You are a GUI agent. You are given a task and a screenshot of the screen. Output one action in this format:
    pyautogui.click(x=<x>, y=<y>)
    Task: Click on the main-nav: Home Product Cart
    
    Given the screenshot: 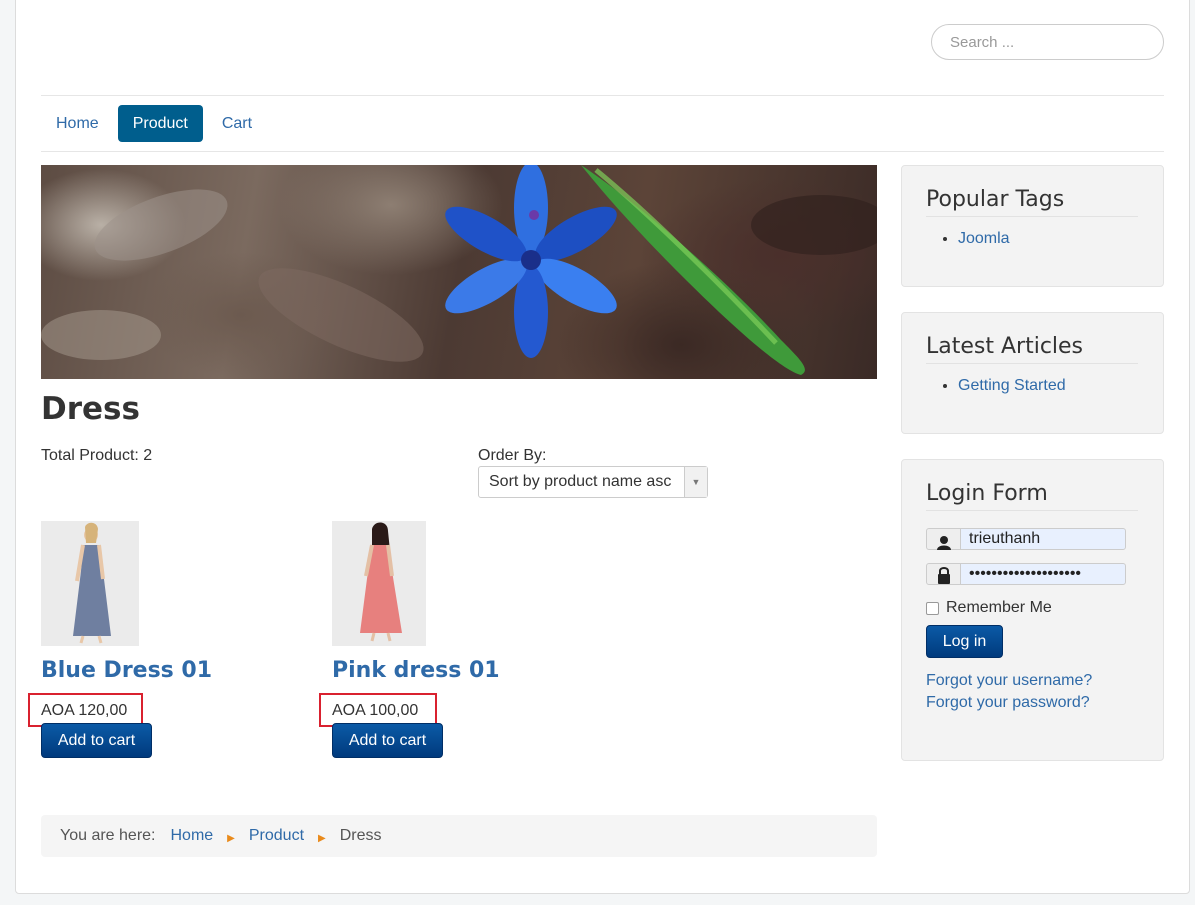 What is the action you would take?
    pyautogui.click(x=154, y=123)
    